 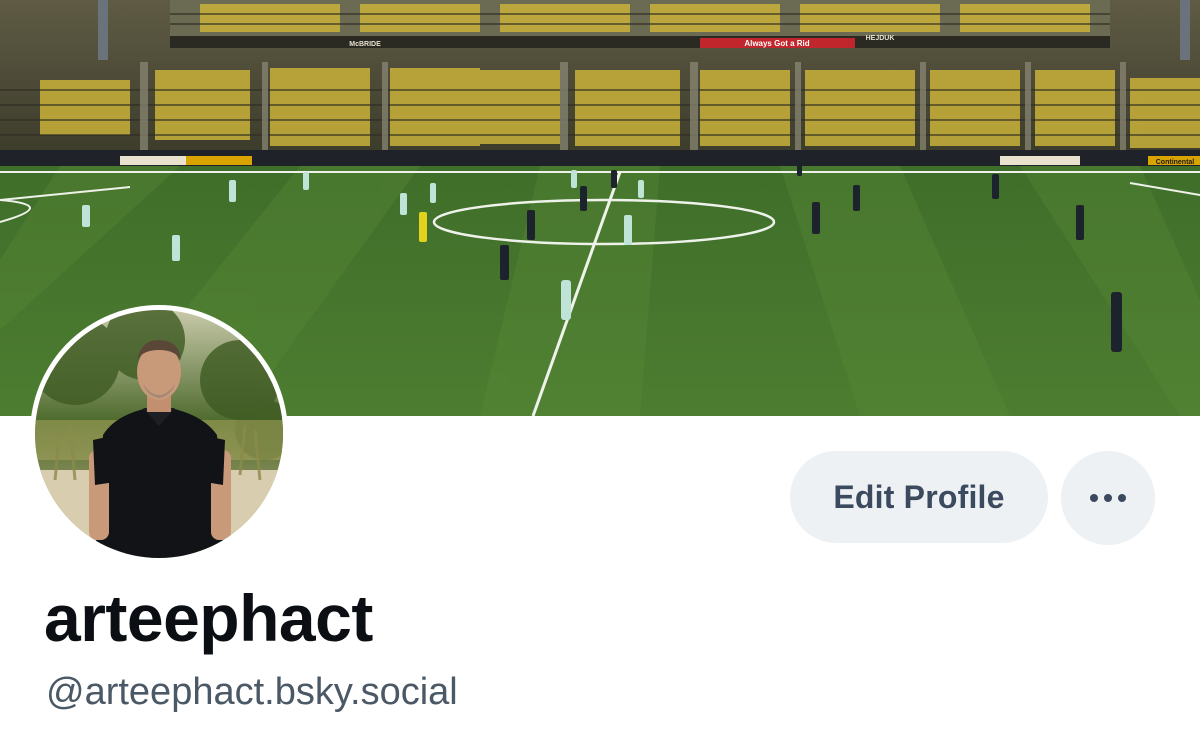 I want to click on banner-board-text-3: McBRIDE, so click(x=365, y=44).